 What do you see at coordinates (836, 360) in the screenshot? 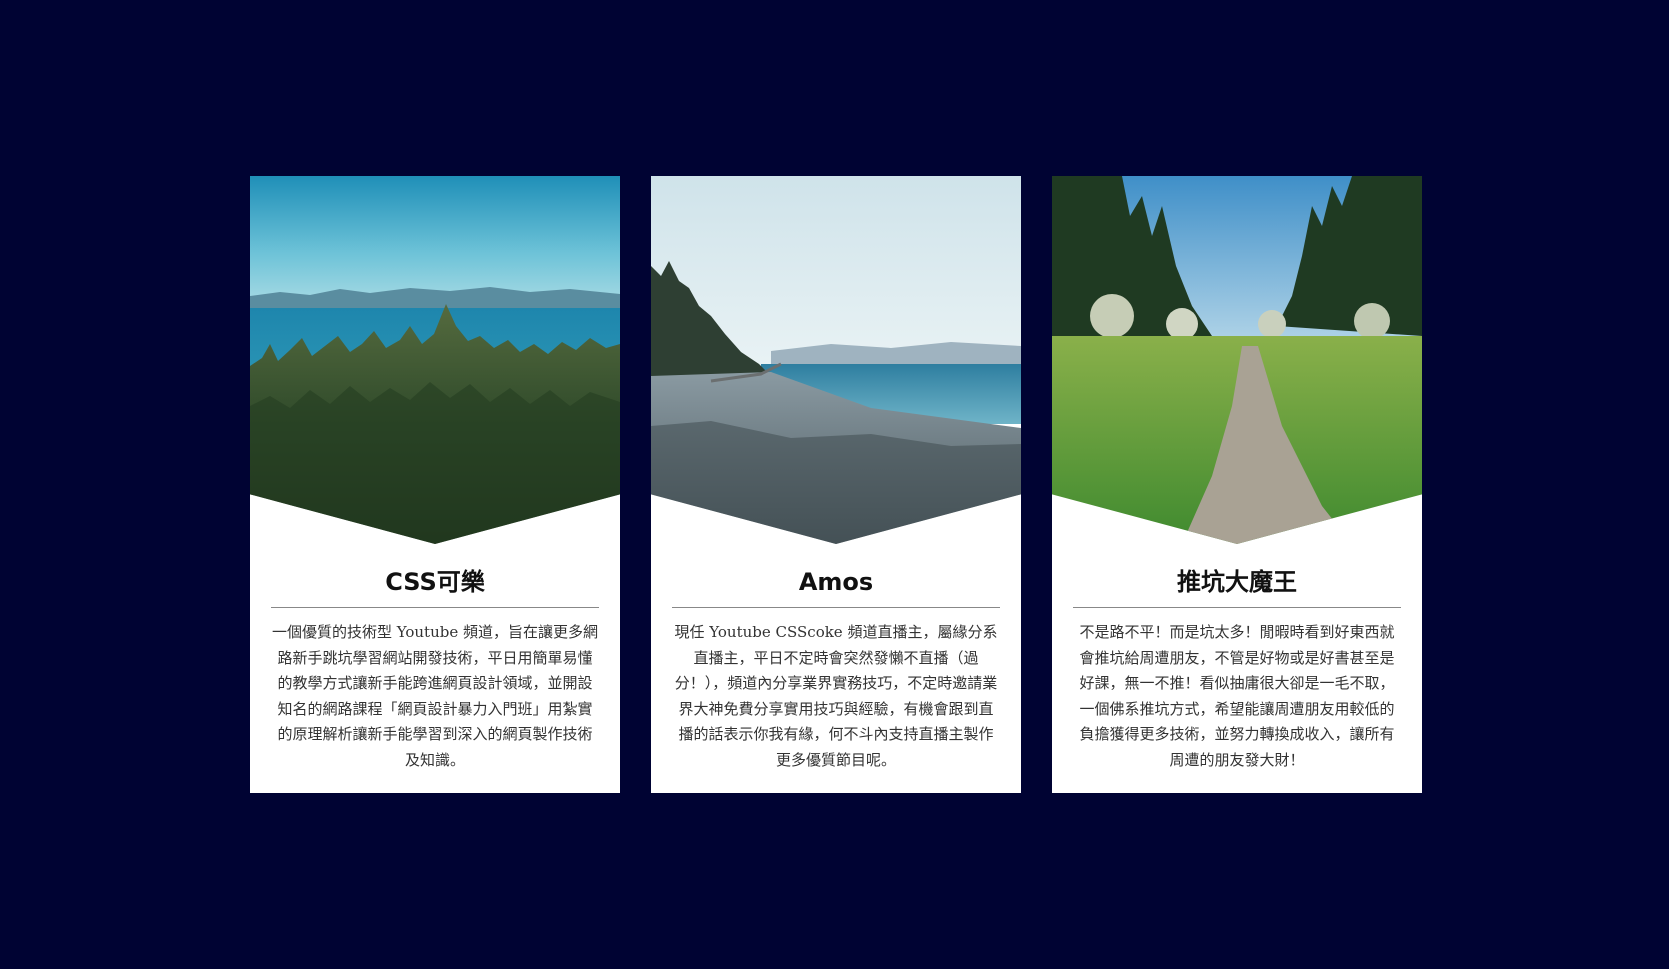
I see `card-image-pebble-beach` at bounding box center [836, 360].